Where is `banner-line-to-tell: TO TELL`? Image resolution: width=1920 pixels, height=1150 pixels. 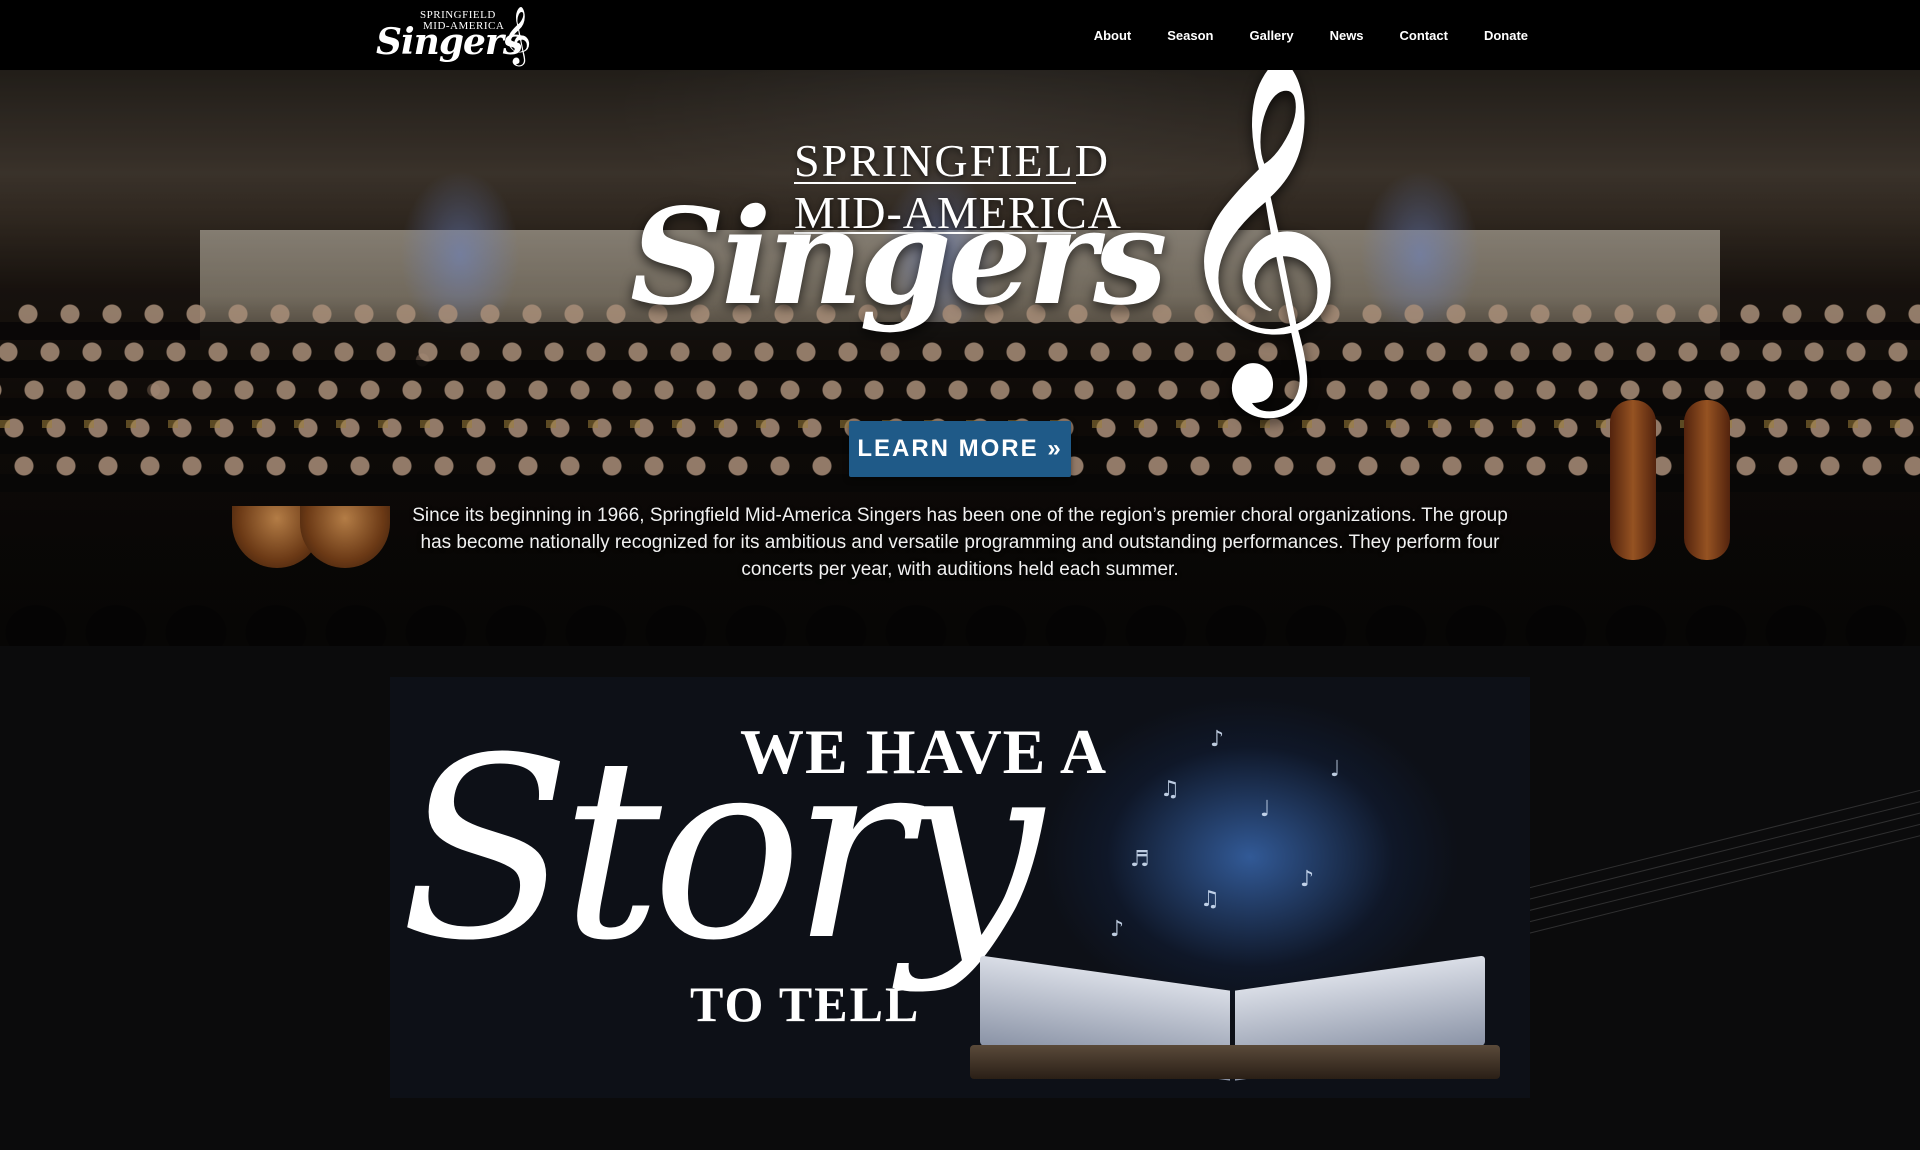 banner-line-to-tell: TO TELL is located at coordinates (805, 1004).